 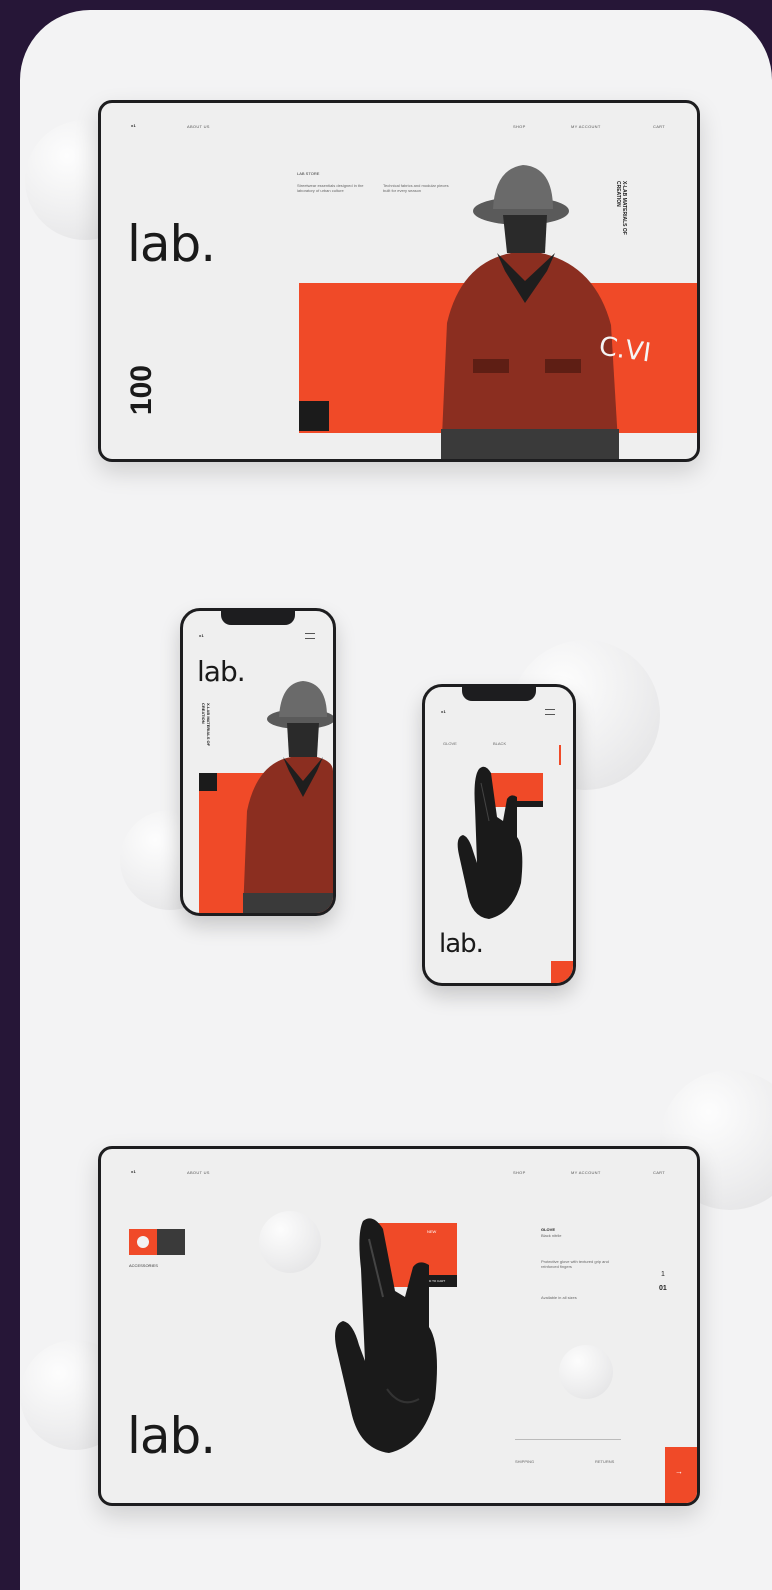 What do you see at coordinates (548, 1229) in the screenshot?
I see `product-title: GLOVE` at bounding box center [548, 1229].